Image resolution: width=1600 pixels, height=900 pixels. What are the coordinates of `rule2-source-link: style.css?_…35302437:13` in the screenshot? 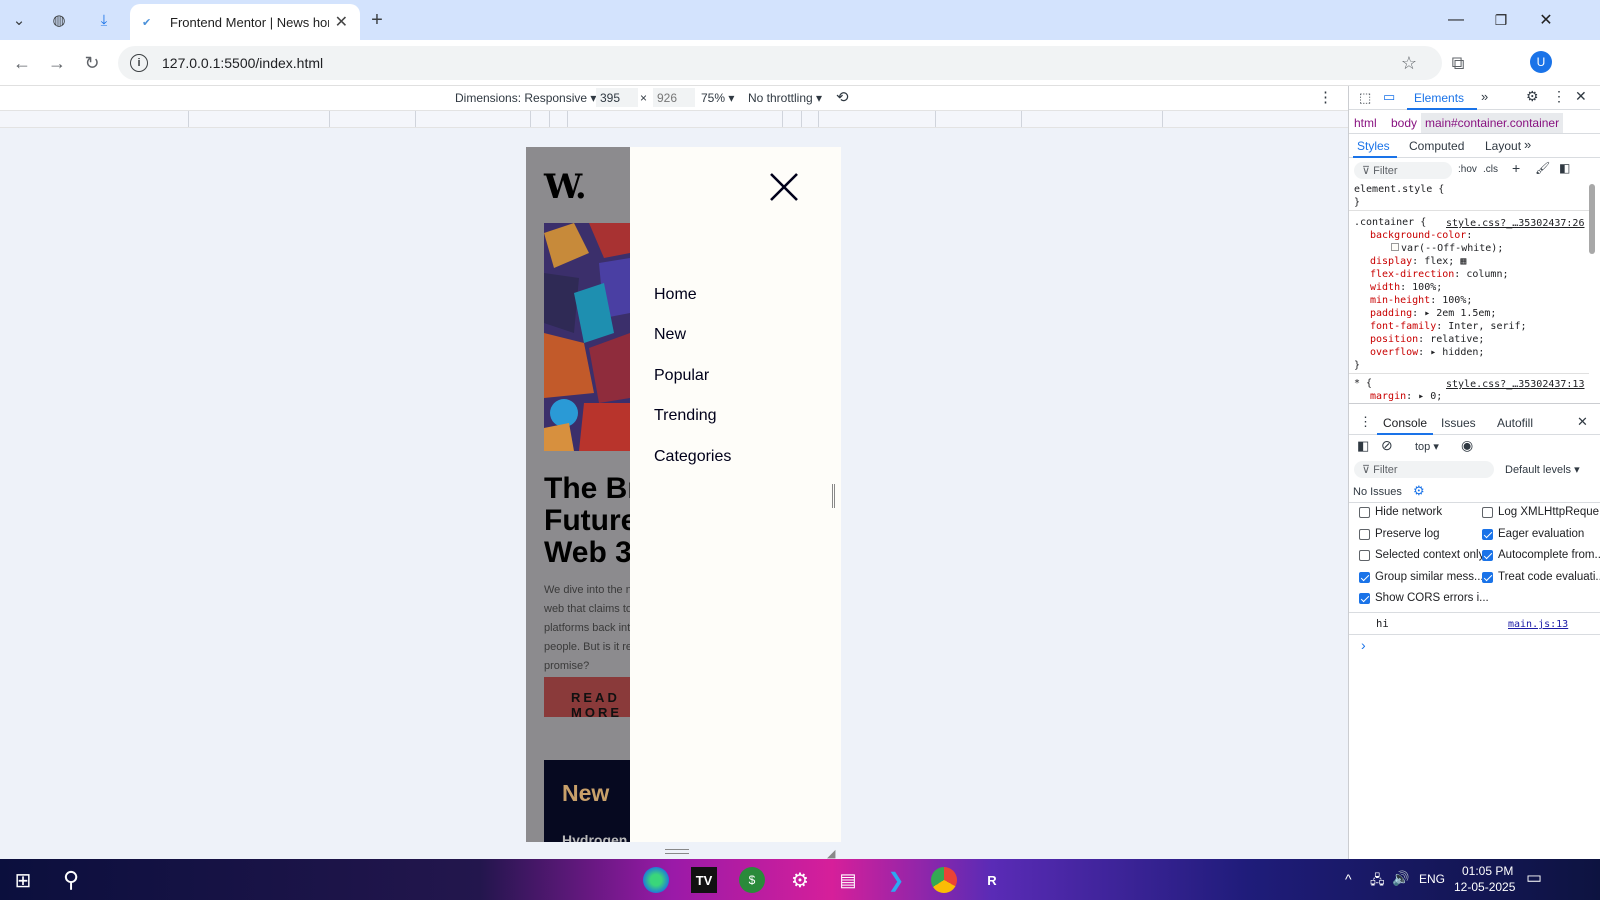 It's located at (1515, 384).